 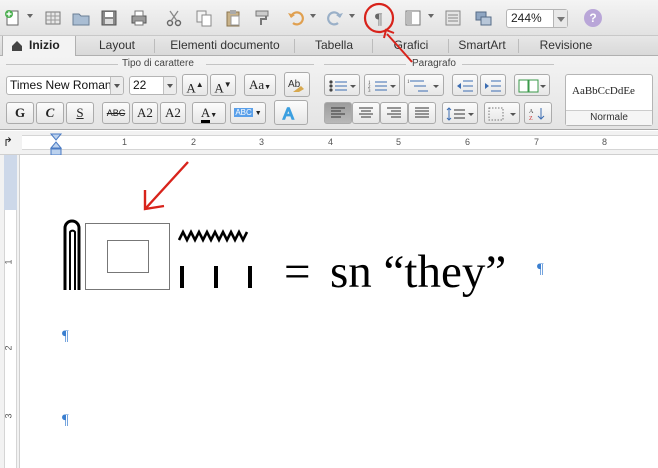 I want to click on zoom-value: 244%, so click(x=526, y=18).